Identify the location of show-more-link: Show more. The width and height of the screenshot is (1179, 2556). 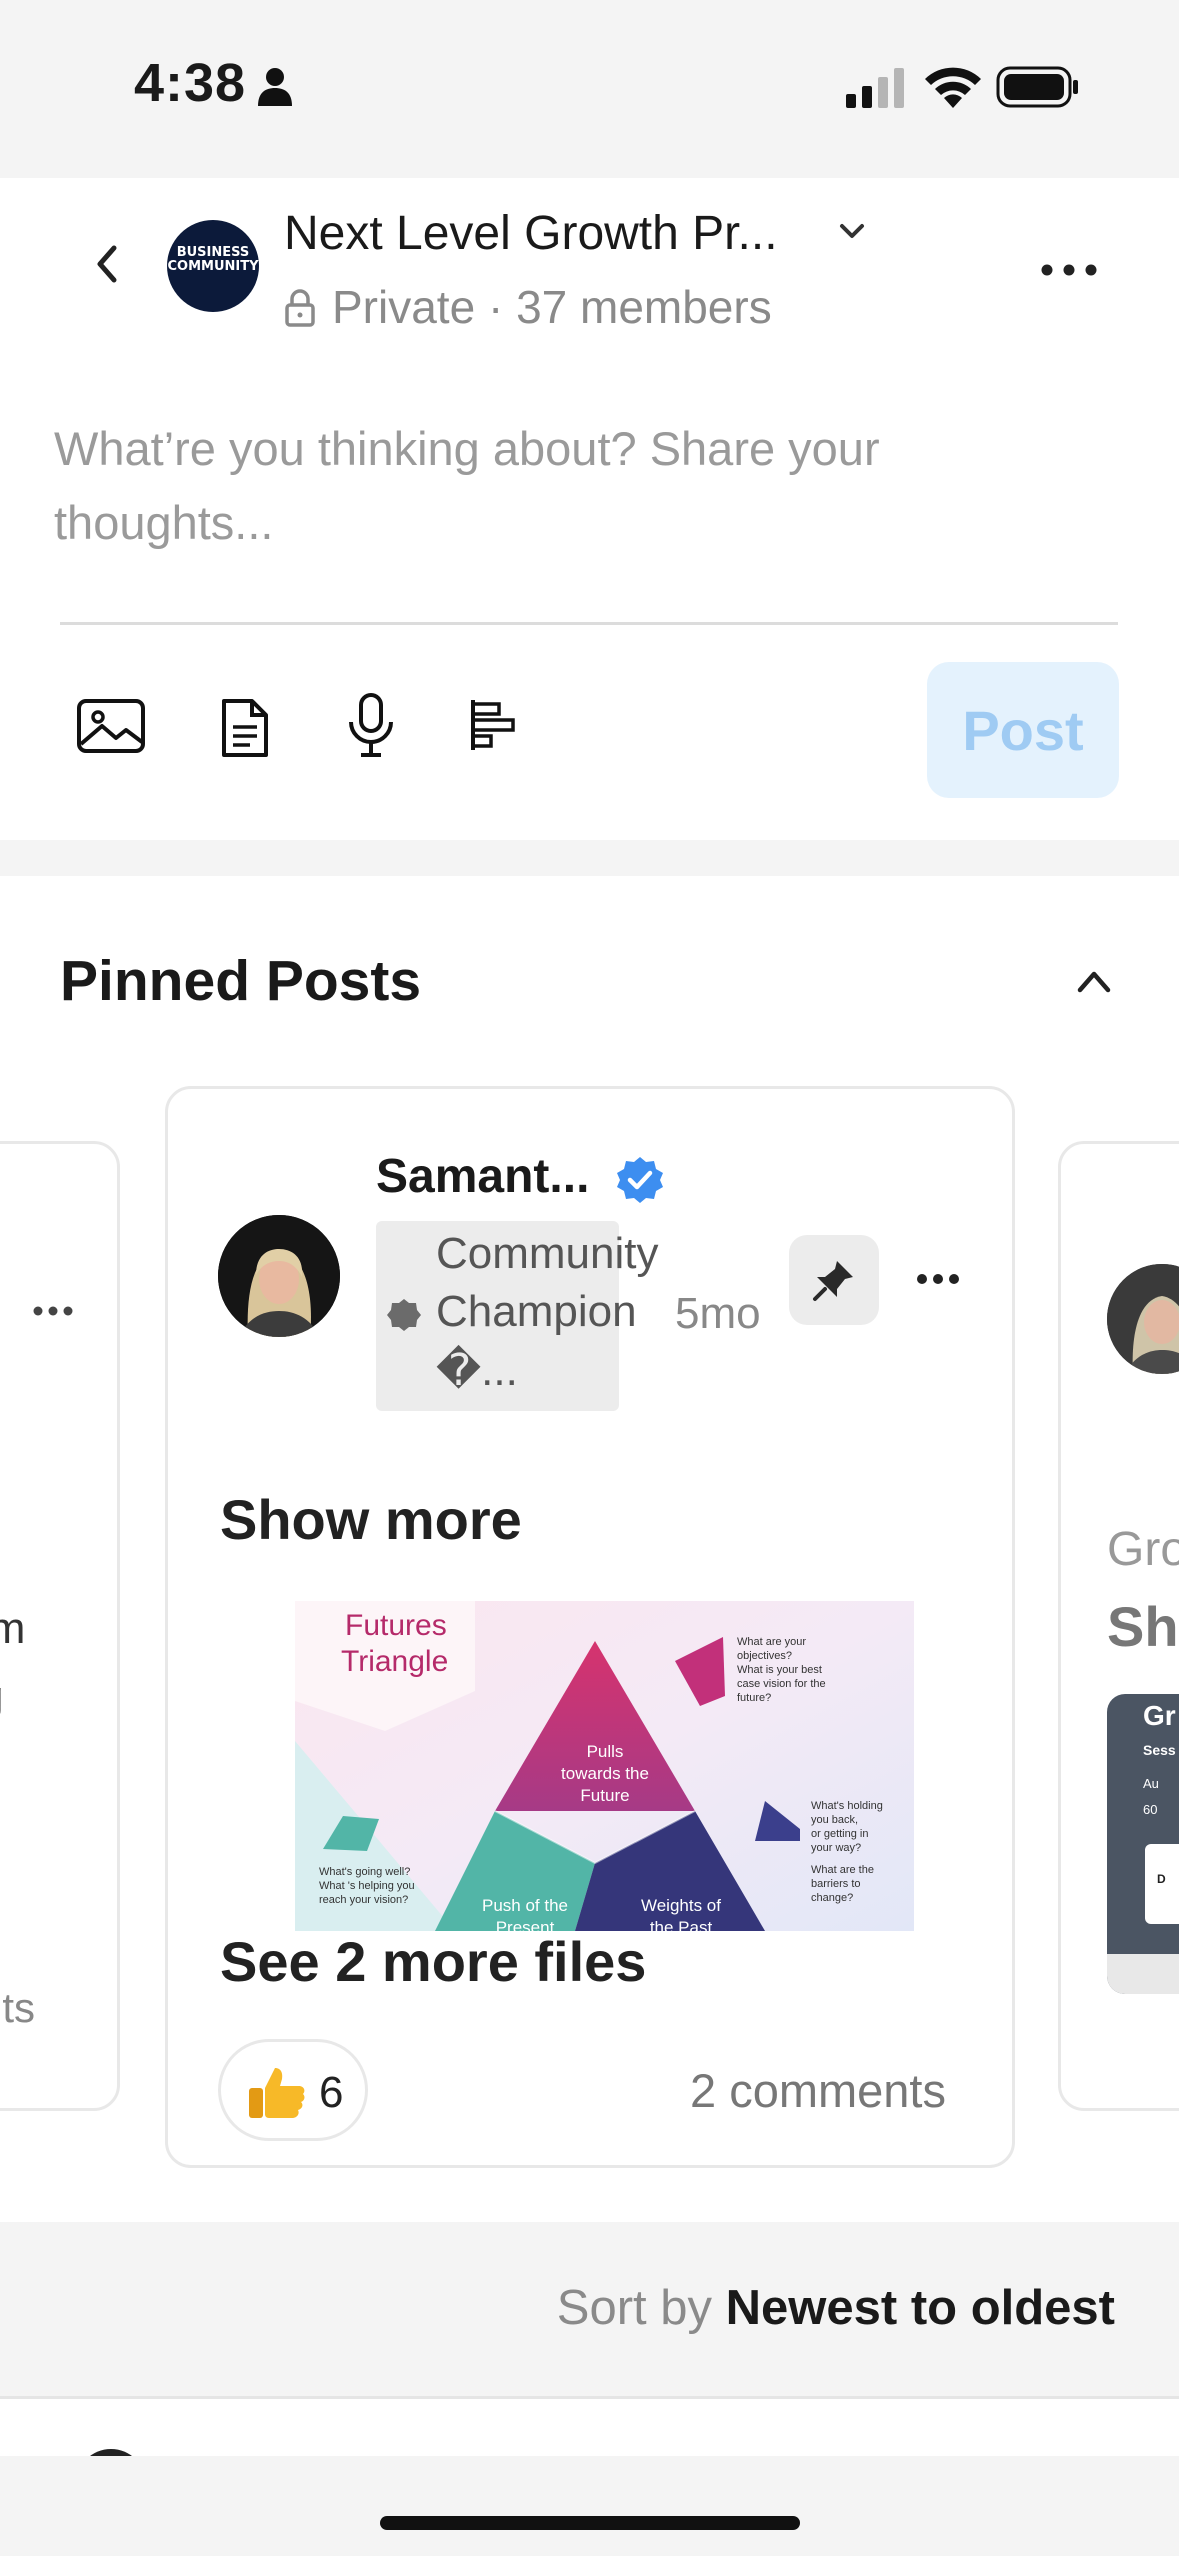
(371, 1519).